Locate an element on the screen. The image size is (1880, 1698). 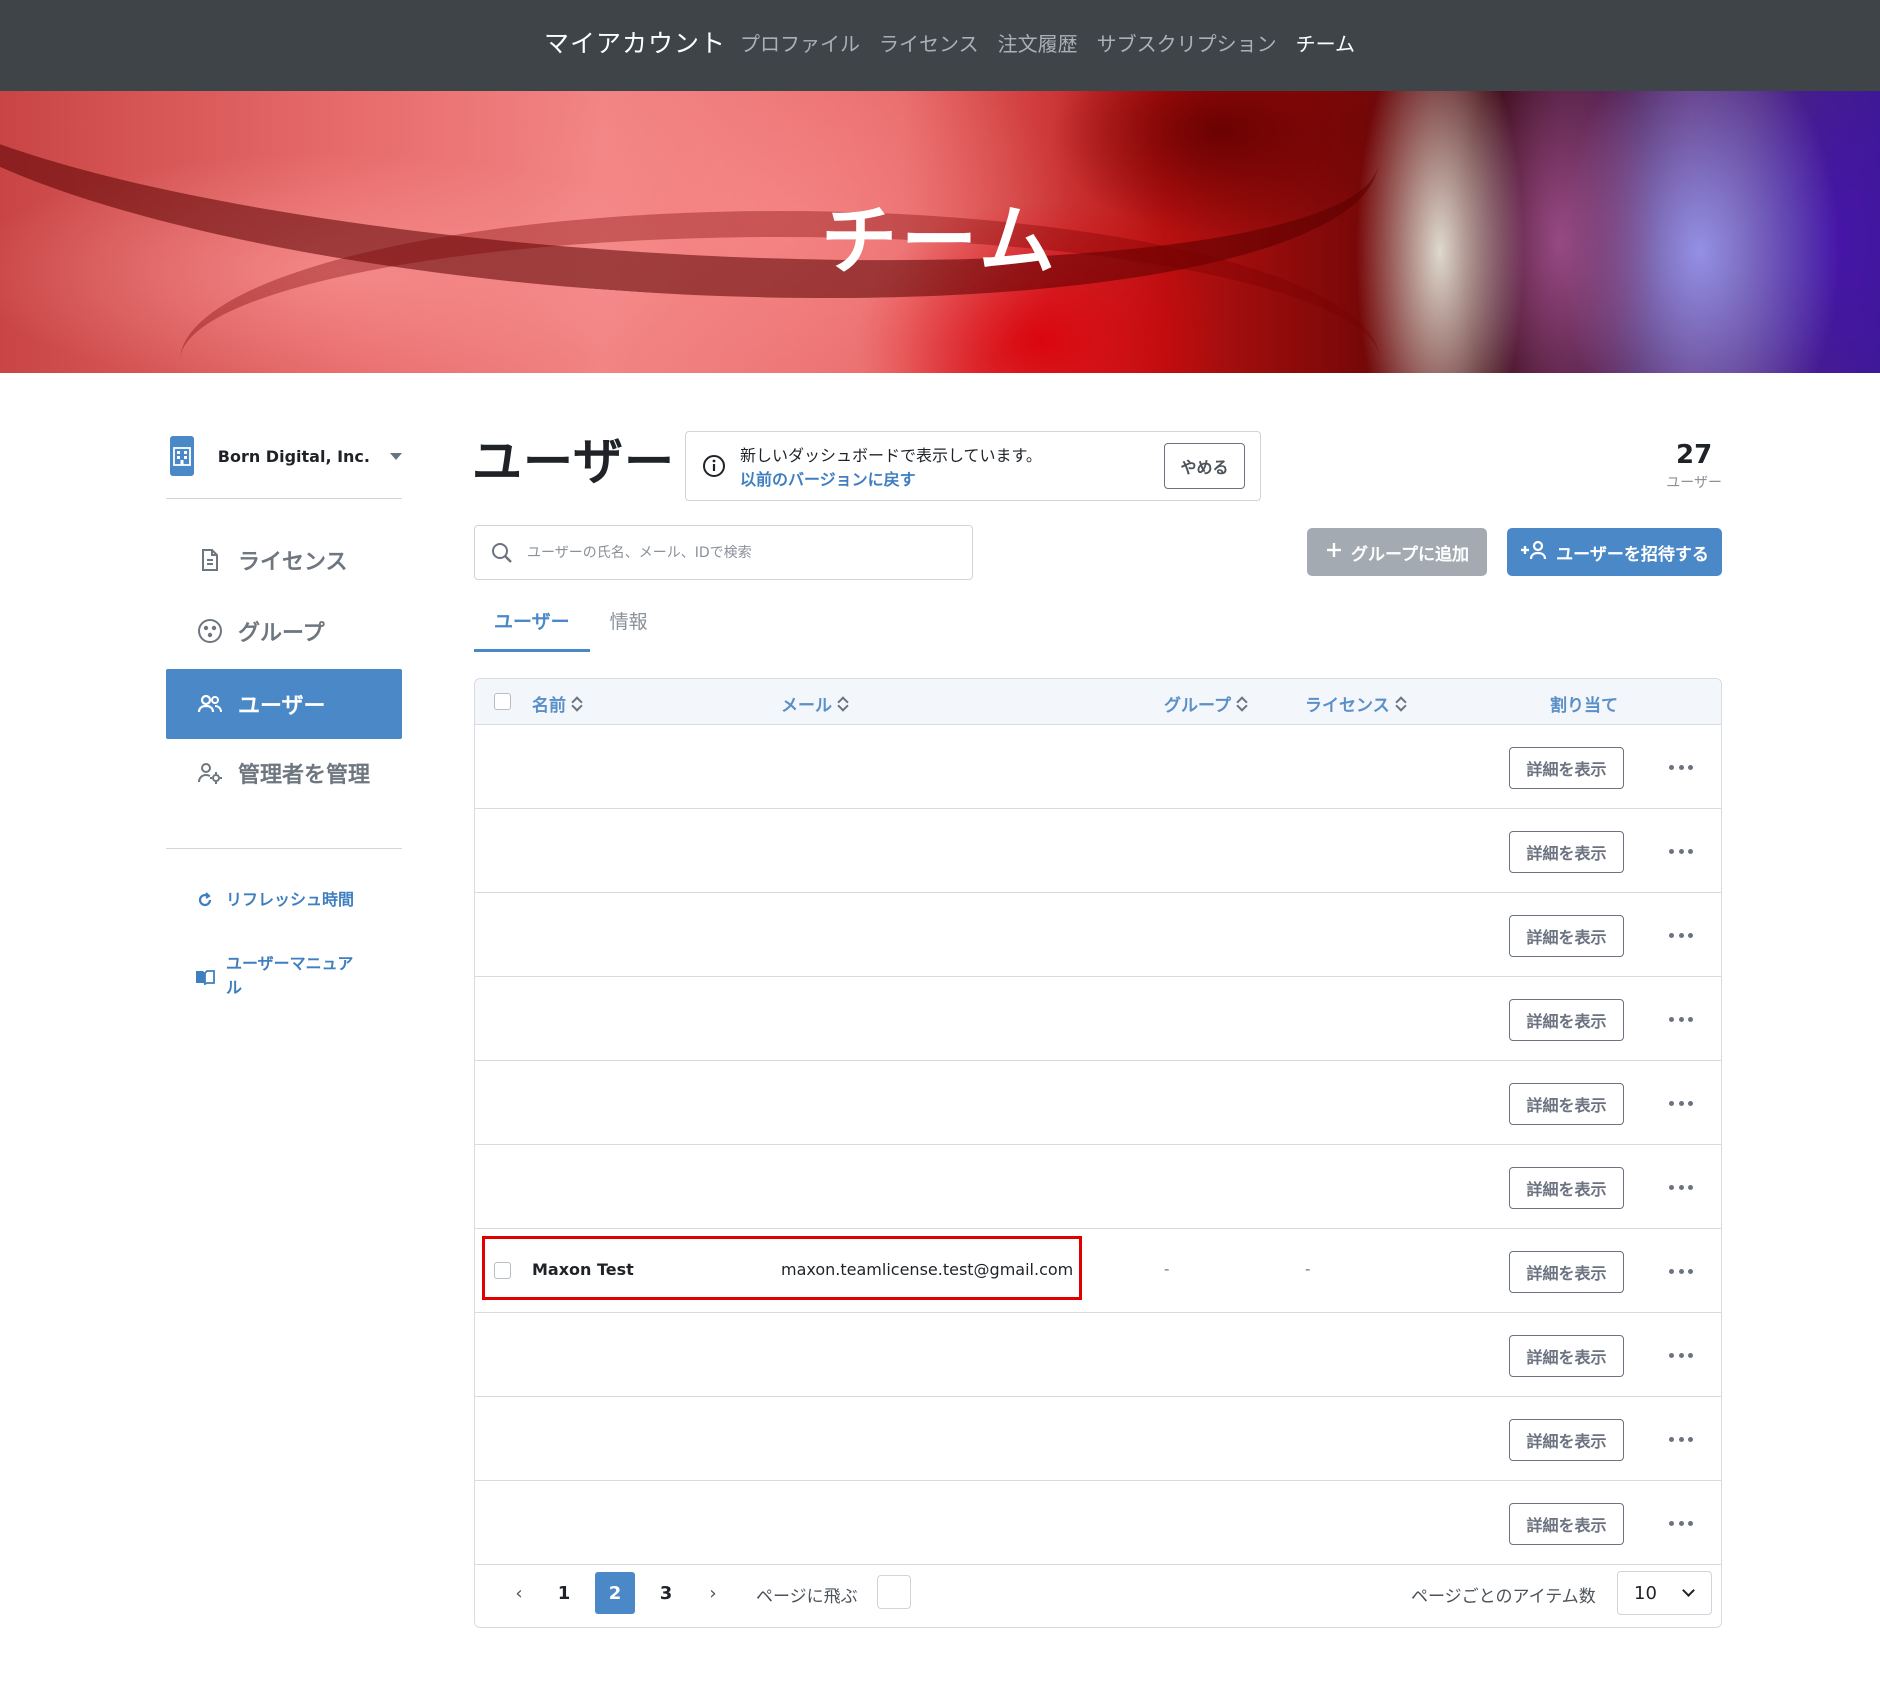
sidebar-item-label: 管理者を管理 is located at coordinates (304, 775).